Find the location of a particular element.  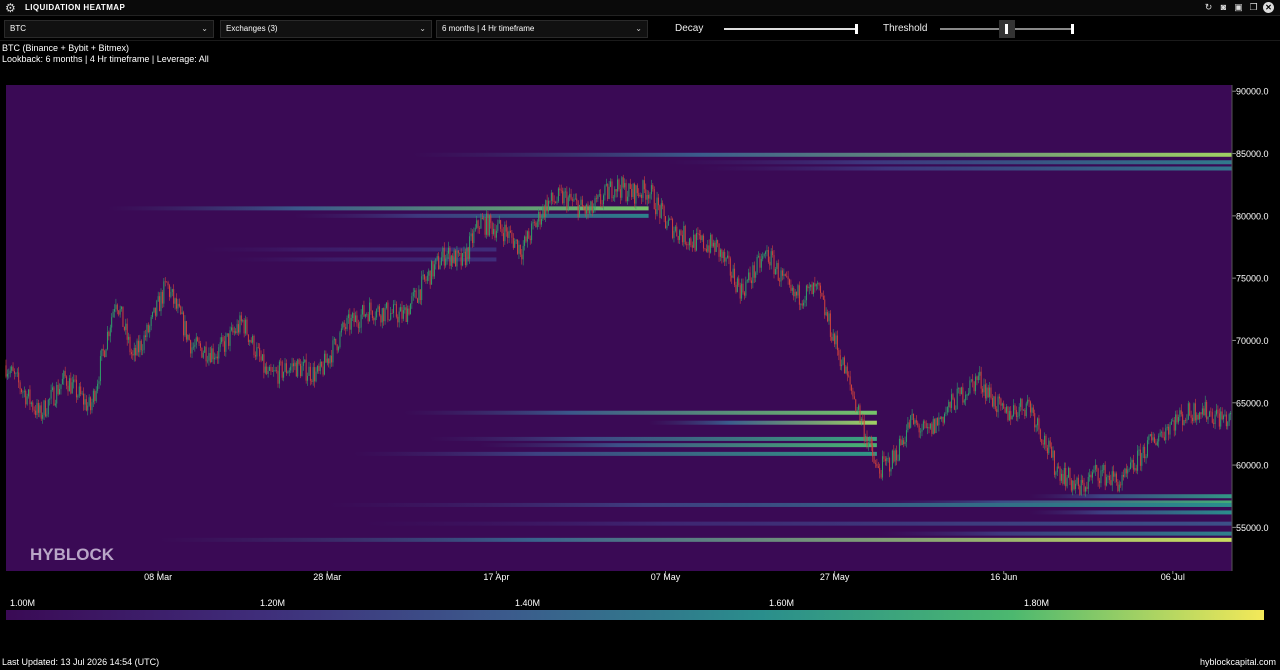

camera-icon: ◙ is located at coordinates (1223, 7).